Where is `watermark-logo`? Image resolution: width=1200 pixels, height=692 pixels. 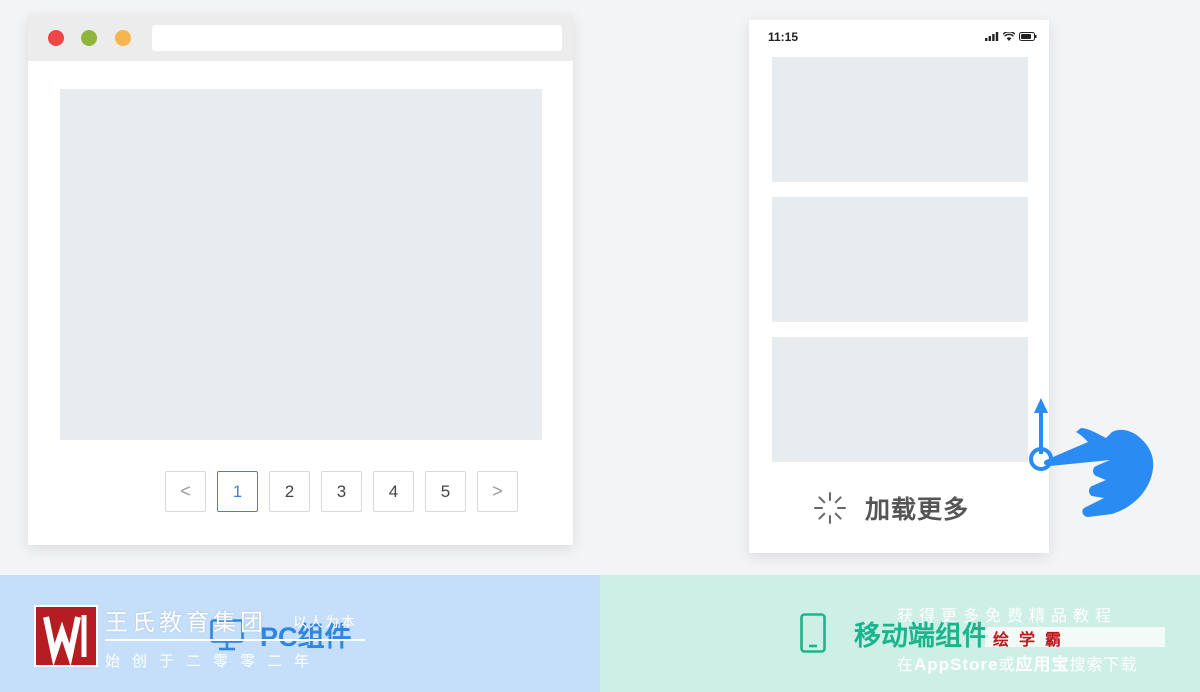
watermark-logo is located at coordinates (66, 636).